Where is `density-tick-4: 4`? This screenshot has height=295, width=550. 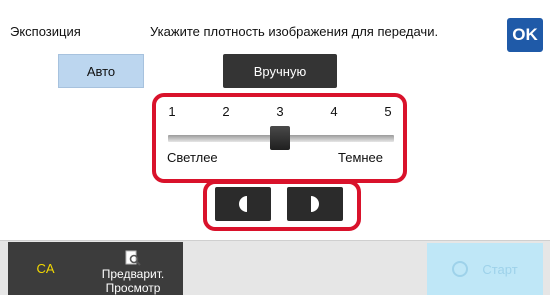
density-tick-4: 4 is located at coordinates (334, 111).